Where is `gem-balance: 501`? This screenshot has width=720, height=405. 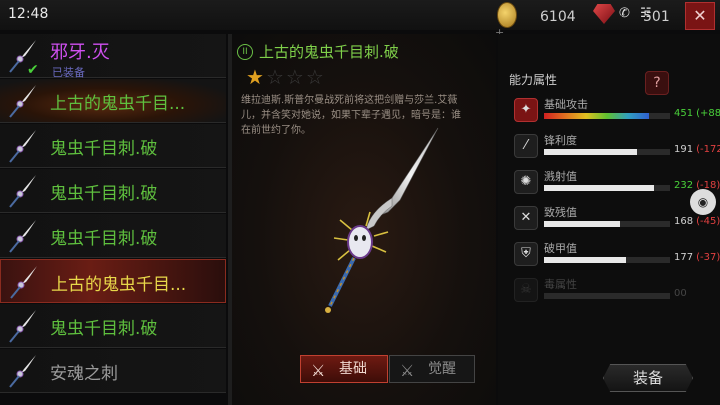 gem-balance: 501 is located at coordinates (656, 17).